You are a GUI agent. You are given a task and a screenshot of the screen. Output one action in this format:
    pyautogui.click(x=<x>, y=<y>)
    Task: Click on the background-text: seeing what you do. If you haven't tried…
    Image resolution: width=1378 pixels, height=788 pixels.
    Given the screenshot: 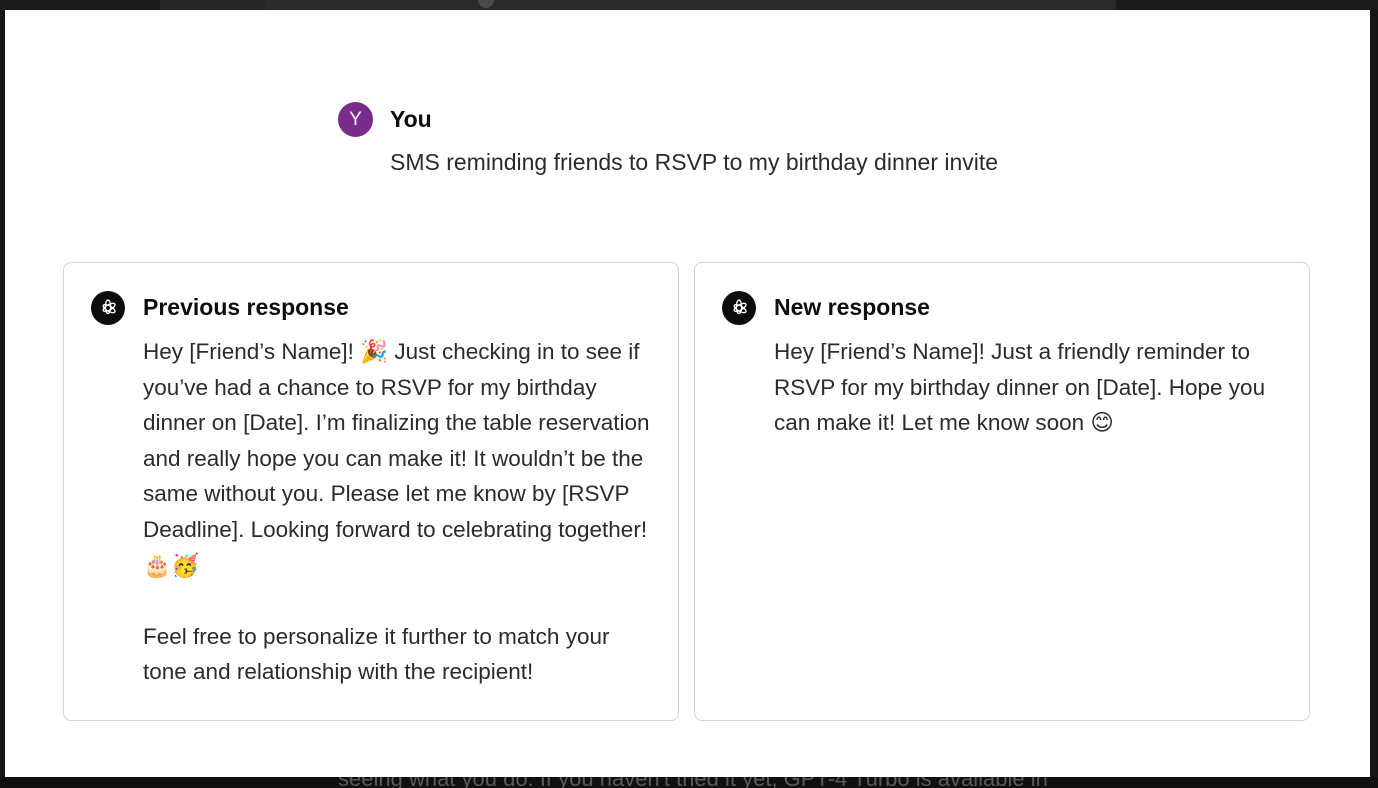 What is the action you would take?
    pyautogui.click(x=693, y=782)
    